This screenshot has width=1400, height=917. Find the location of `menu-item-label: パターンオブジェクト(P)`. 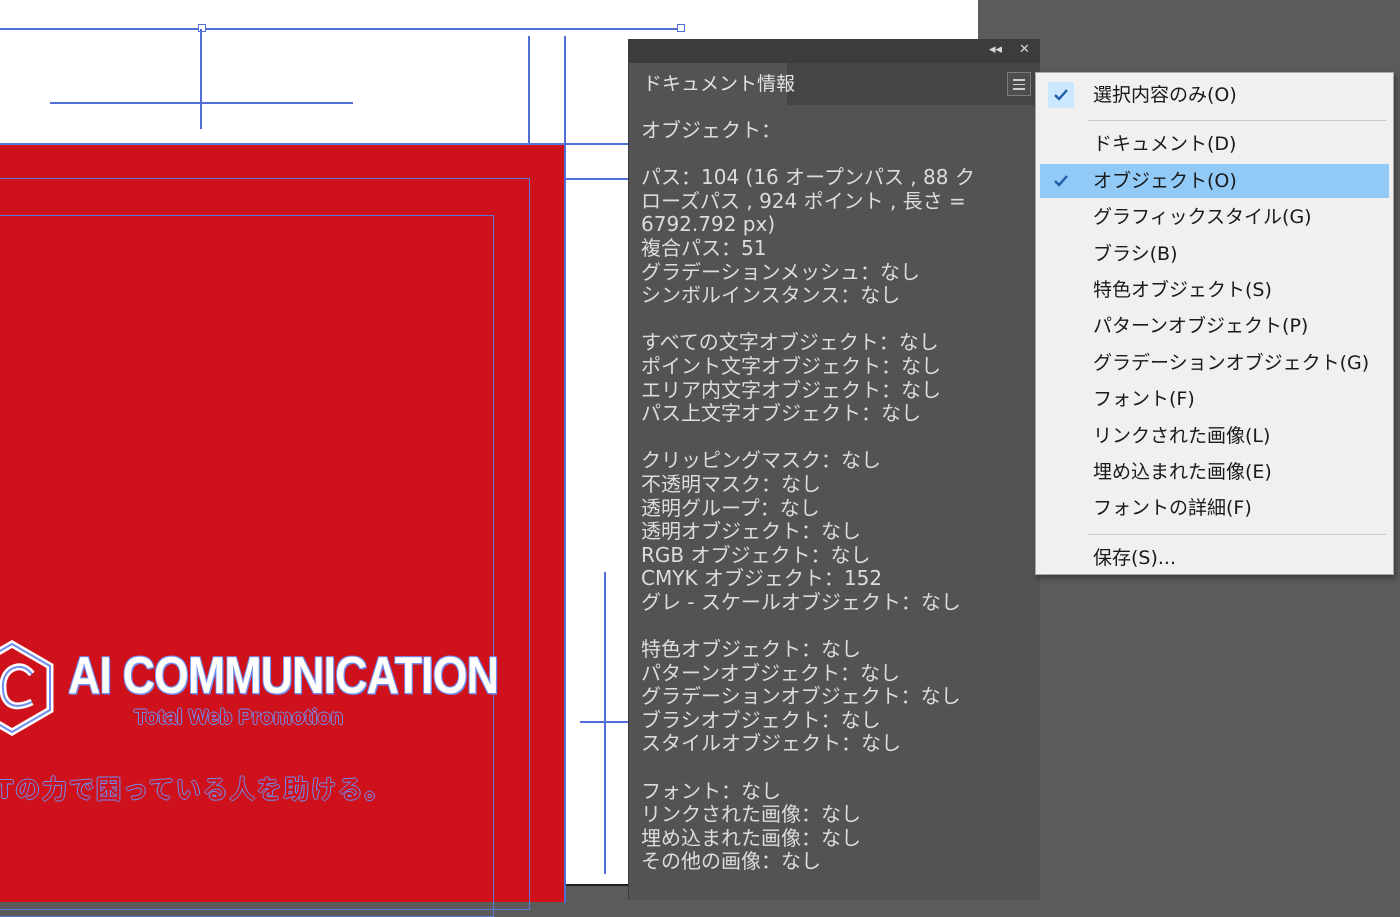

menu-item-label: パターンオブジェクト(P) is located at coordinates (1201, 326).